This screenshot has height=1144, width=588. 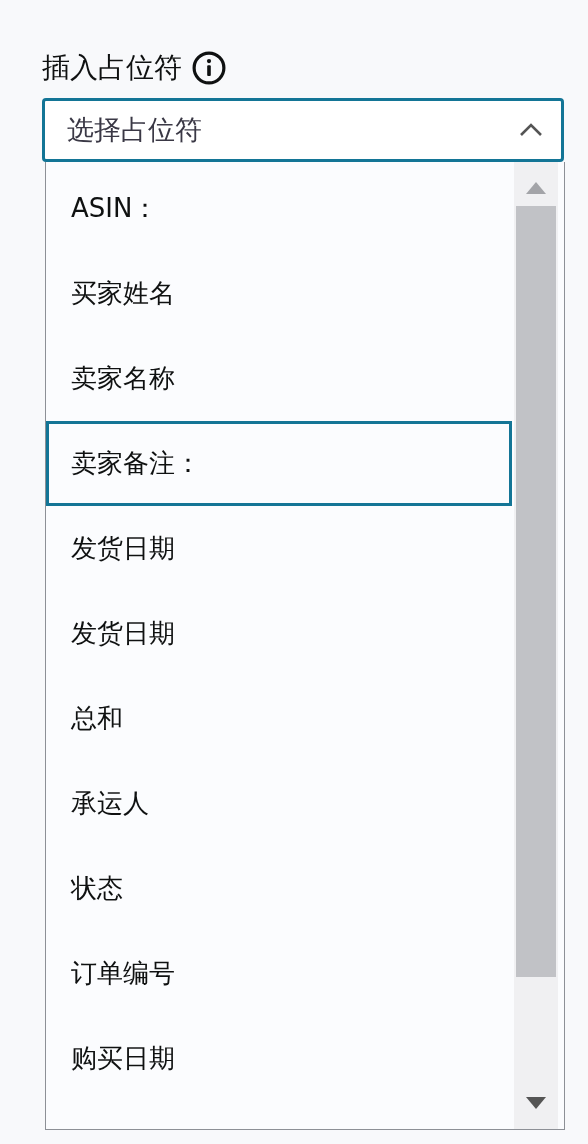 I want to click on placeholder-select: 选择占位符, so click(x=303, y=130).